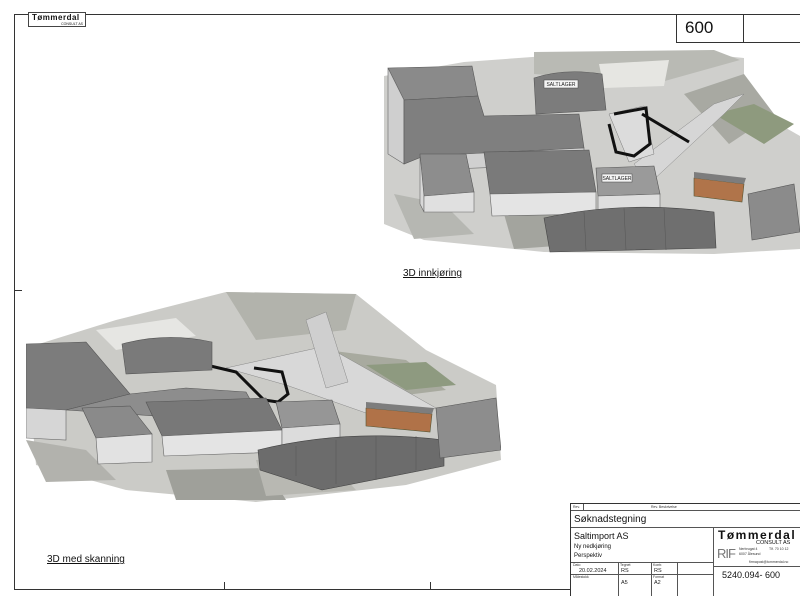 The height and width of the screenshot is (600, 800). Describe the element at coordinates (657, 583) in the screenshot. I see `format-value: A2` at that location.